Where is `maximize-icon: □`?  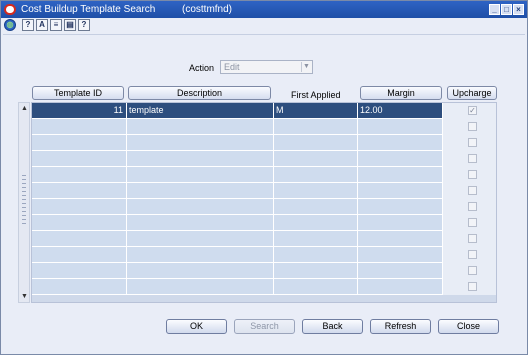
maximize-icon: □ is located at coordinates (506, 9).